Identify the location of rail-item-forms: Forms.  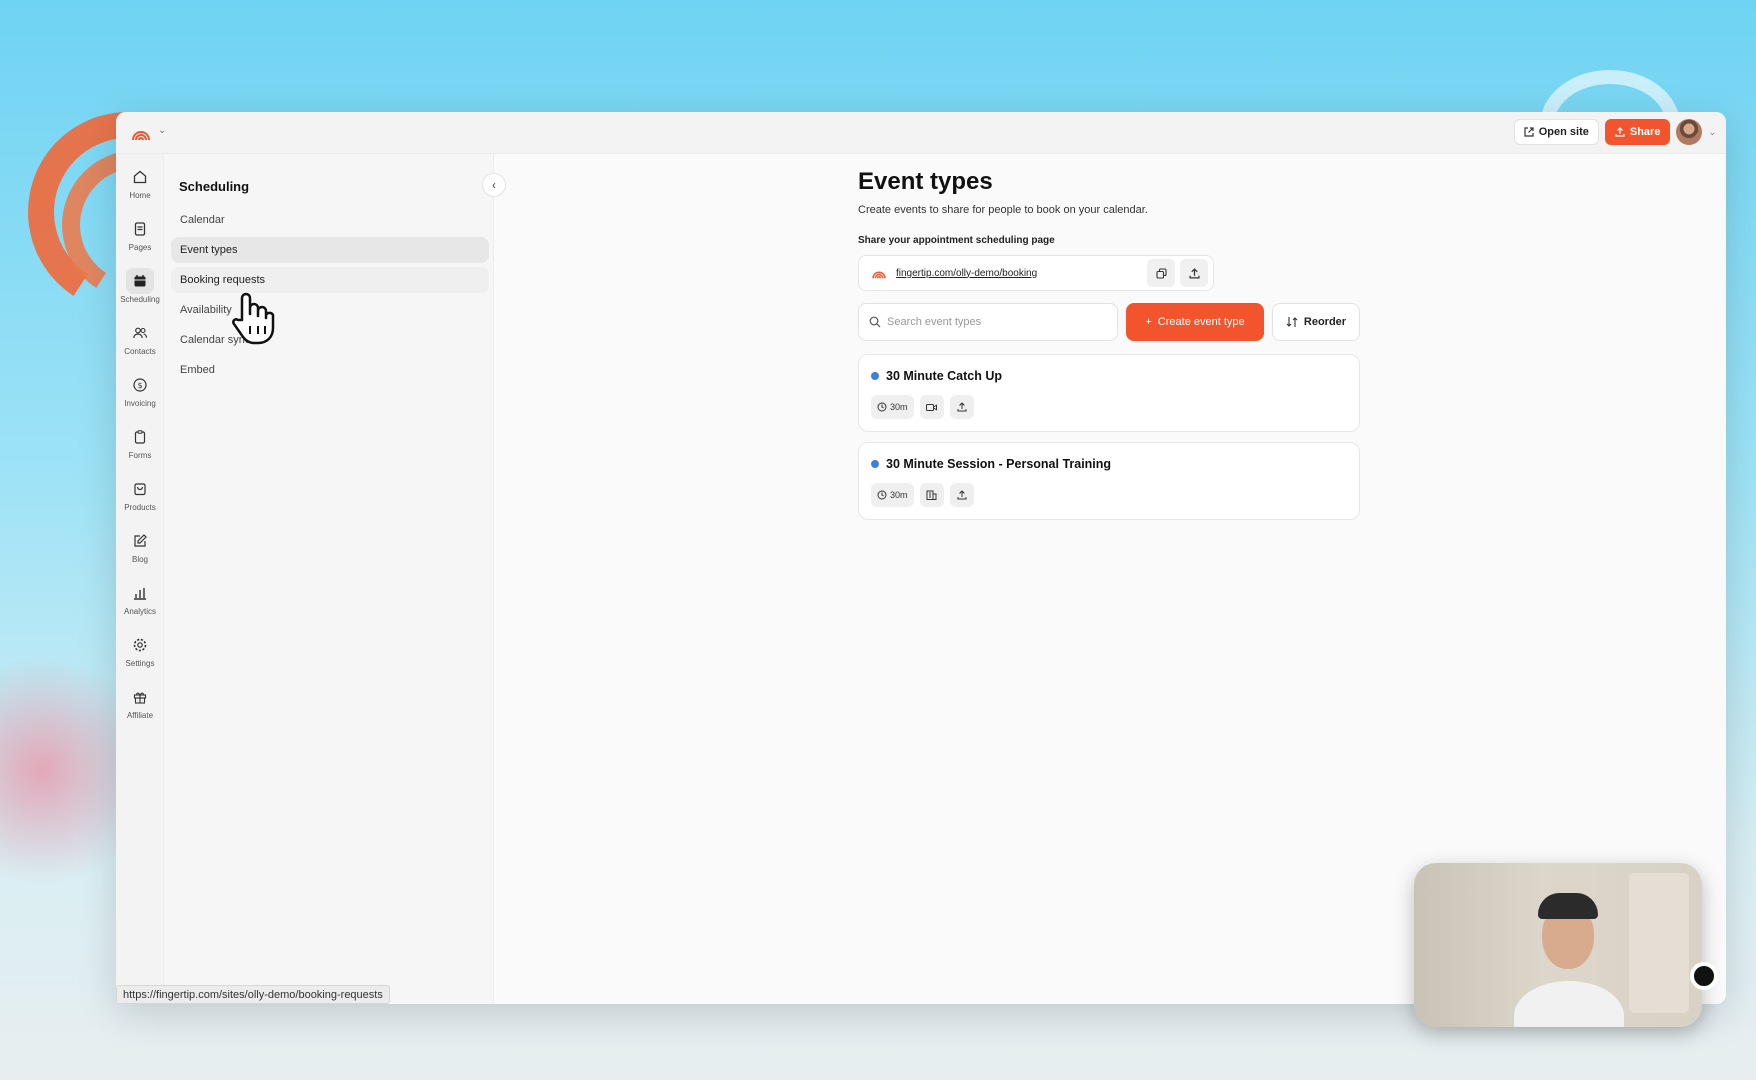
(140, 447).